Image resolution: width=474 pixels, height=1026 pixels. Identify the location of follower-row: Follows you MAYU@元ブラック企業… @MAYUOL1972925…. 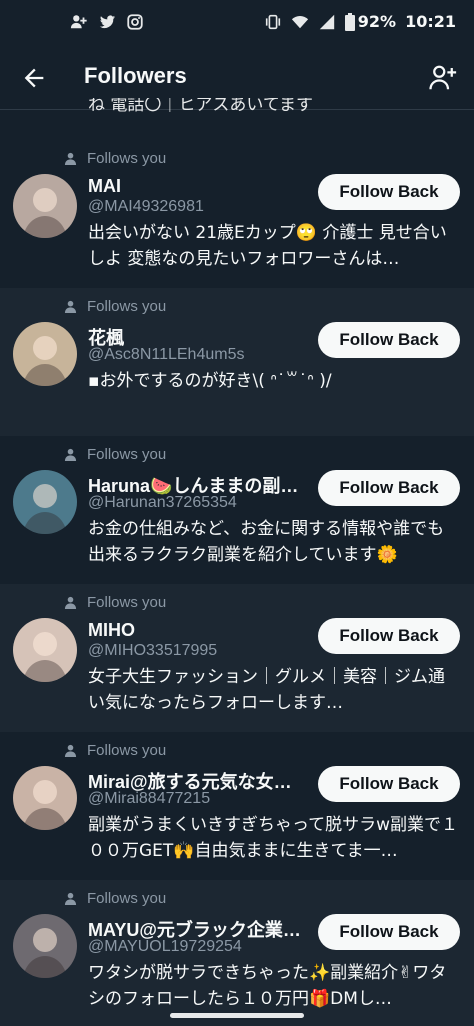
(237, 953).